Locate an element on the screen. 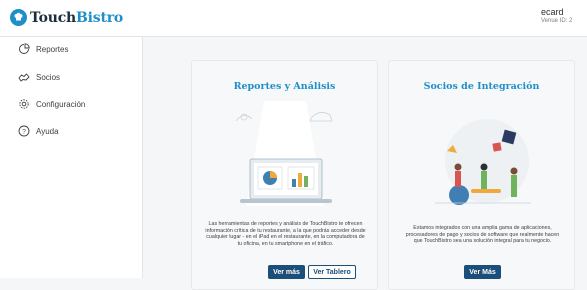  account-name: ecard is located at coordinates (552, 12).